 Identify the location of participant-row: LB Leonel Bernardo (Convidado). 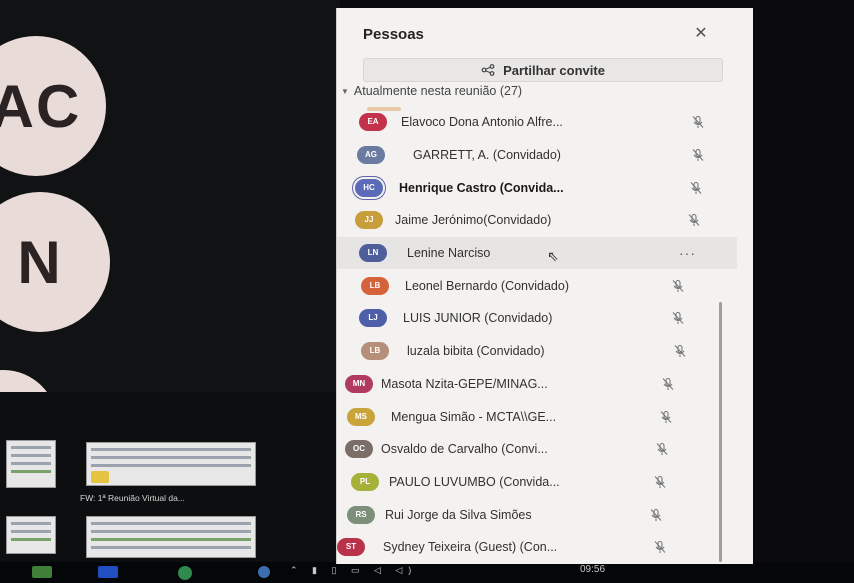
(537, 285).